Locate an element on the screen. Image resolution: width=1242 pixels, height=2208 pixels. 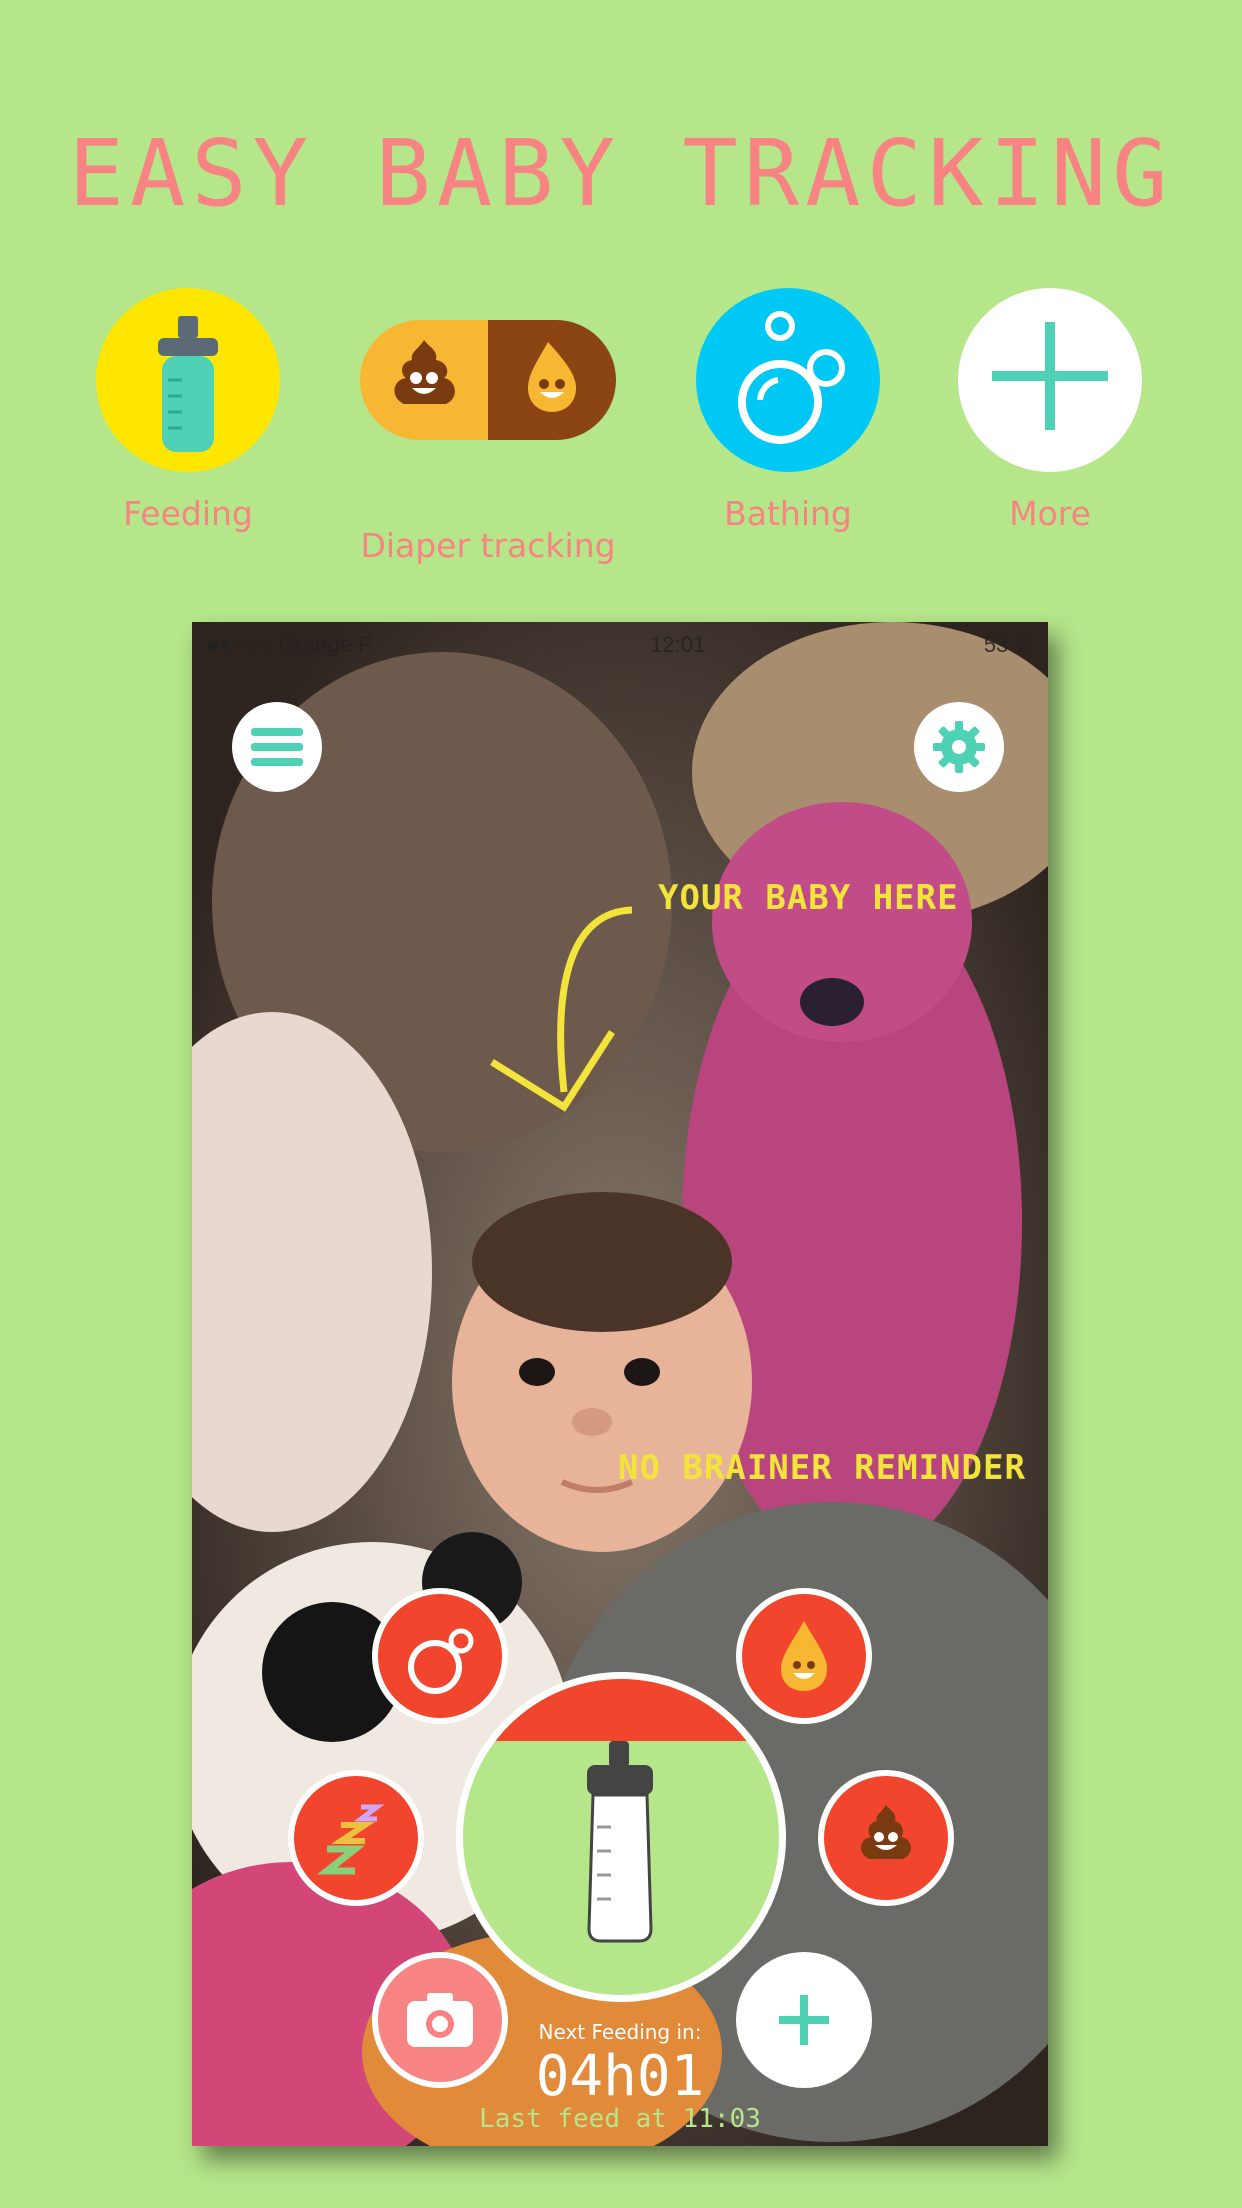
gear-icon is located at coordinates (959, 747).